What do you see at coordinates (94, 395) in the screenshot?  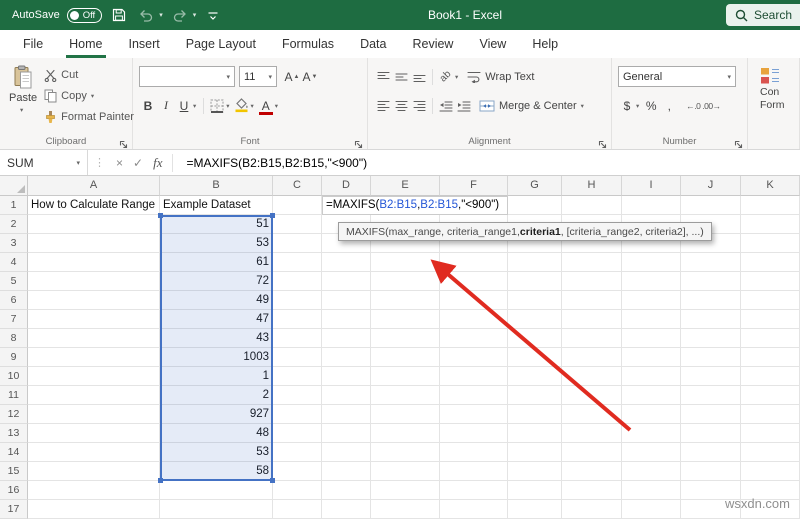 I see `cell-A11` at bounding box center [94, 395].